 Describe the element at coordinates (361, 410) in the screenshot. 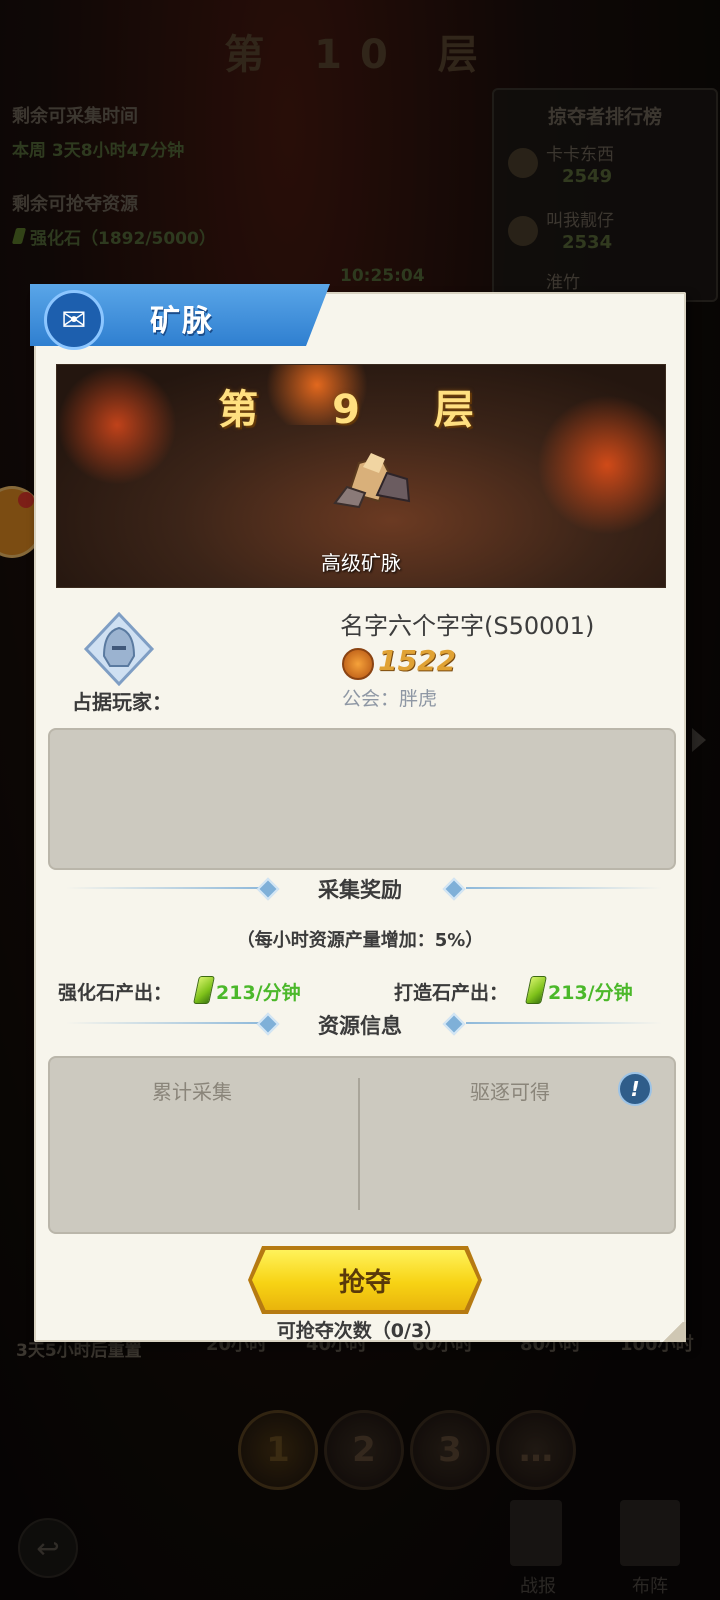

I see `banner-floor-title: 第 9 层` at that location.